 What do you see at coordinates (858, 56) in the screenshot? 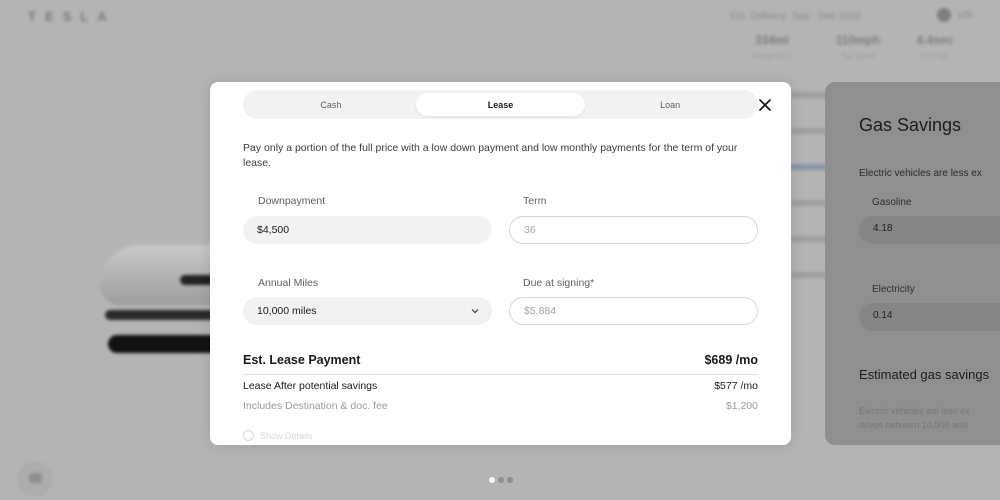
I see `spec-label: Top Speed` at bounding box center [858, 56].